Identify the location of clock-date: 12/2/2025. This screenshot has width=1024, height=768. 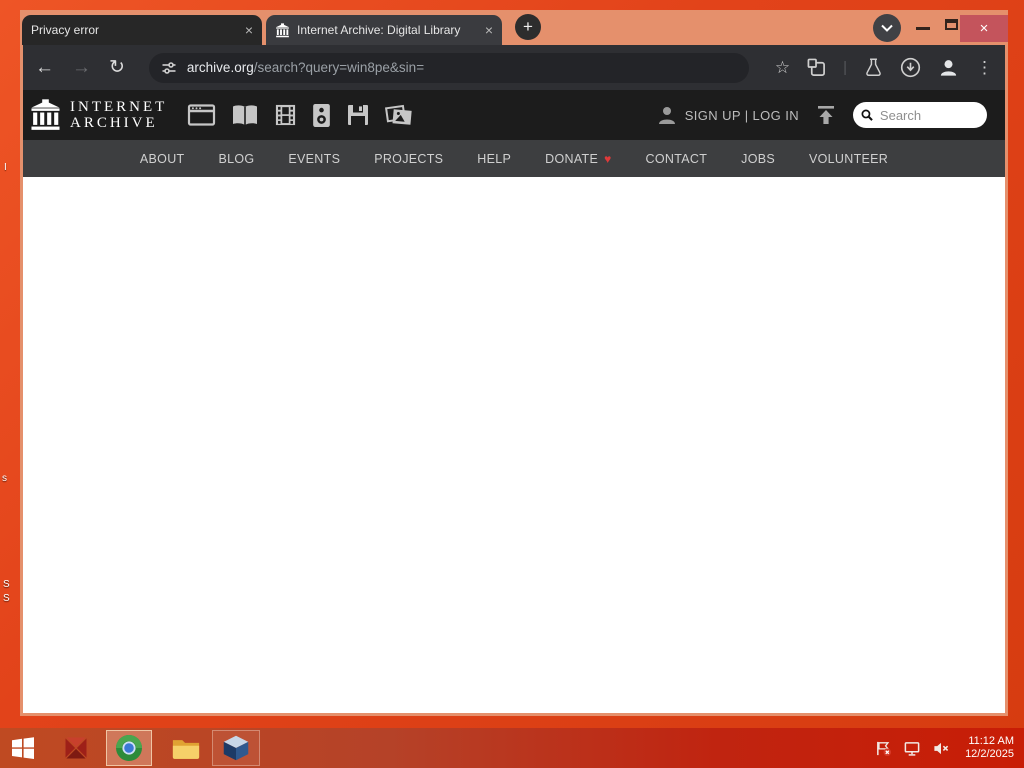
(989, 754).